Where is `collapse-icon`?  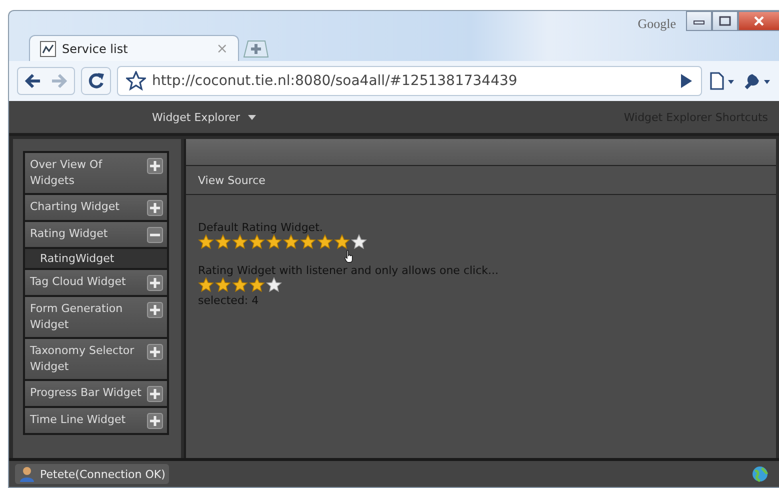
collapse-icon is located at coordinates (155, 235).